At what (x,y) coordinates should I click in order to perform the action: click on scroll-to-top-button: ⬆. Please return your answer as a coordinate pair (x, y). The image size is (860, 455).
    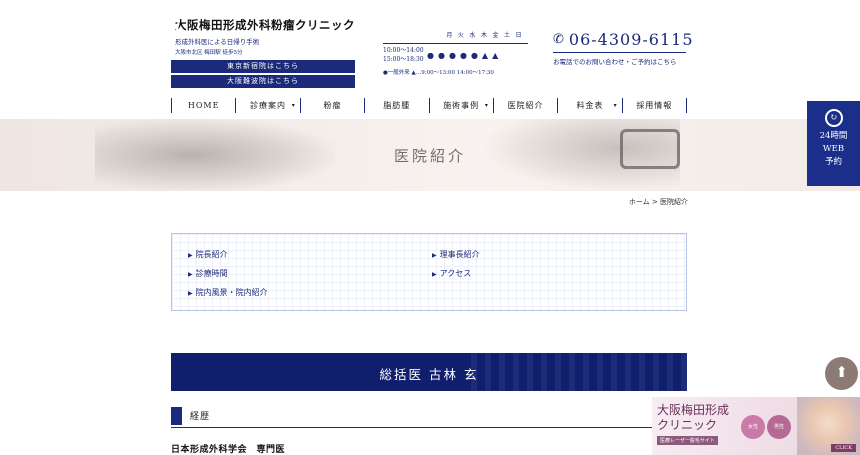
    Looking at the image, I should click on (841, 373).